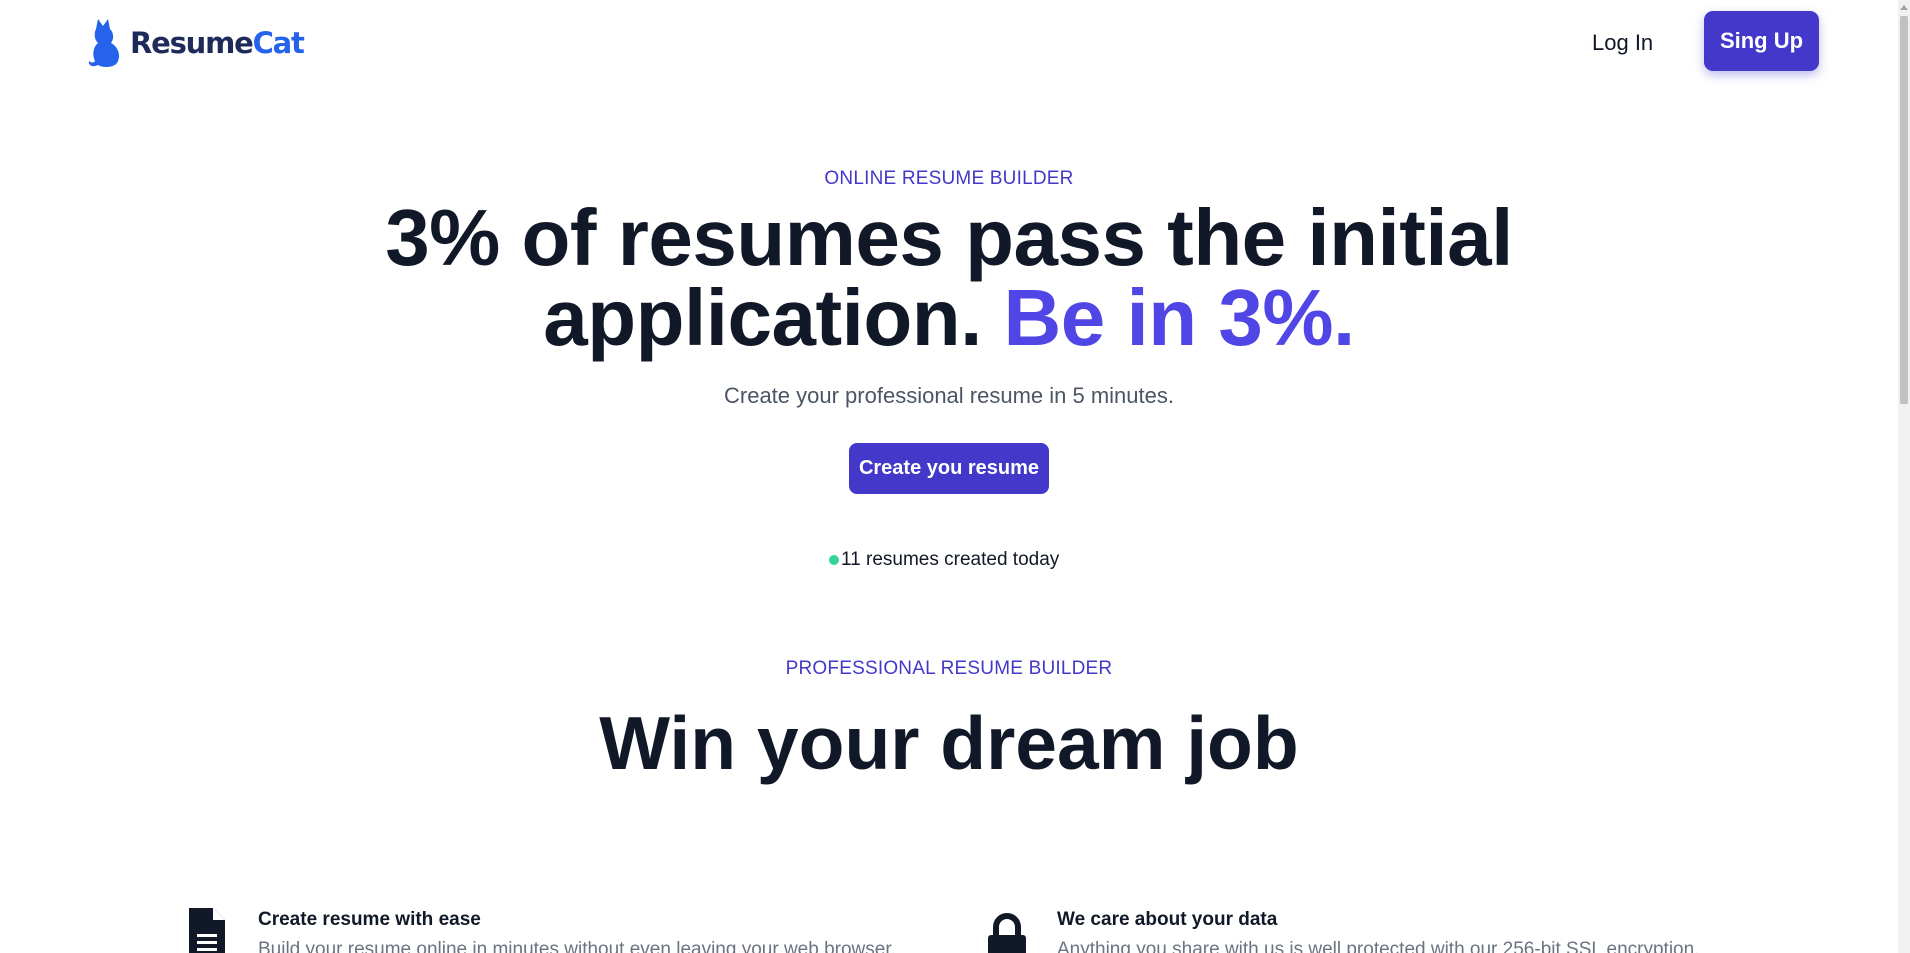  I want to click on hero-title-plain: application., so click(773, 317).